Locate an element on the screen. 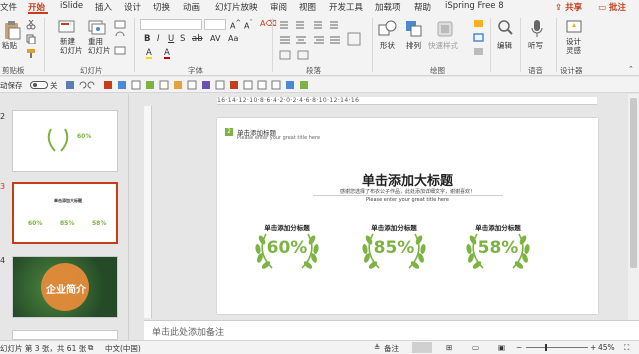 The image size is (639, 354). tab-addins: 加载项 is located at coordinates (388, 7).